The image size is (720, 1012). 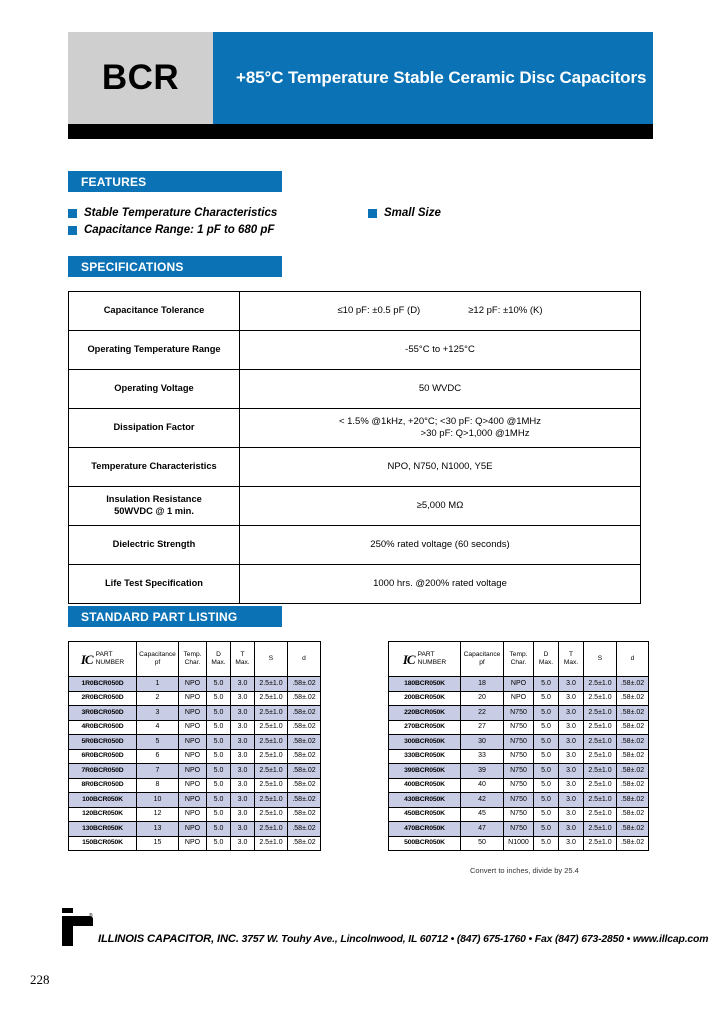 I want to click on cell-capacitance: 6, so click(x=157, y=756).